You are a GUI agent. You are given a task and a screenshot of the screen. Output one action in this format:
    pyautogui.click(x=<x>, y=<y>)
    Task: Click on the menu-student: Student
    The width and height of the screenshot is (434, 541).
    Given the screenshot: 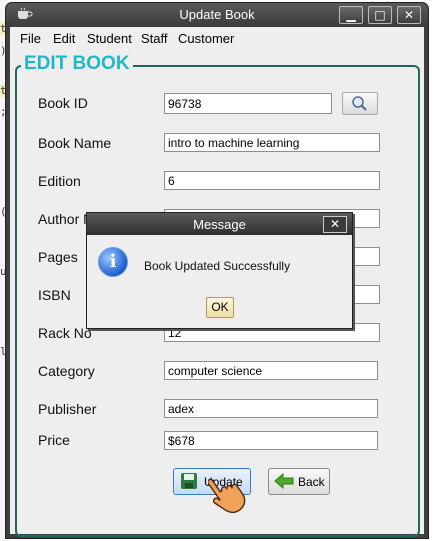 What is the action you would take?
    pyautogui.click(x=109, y=38)
    